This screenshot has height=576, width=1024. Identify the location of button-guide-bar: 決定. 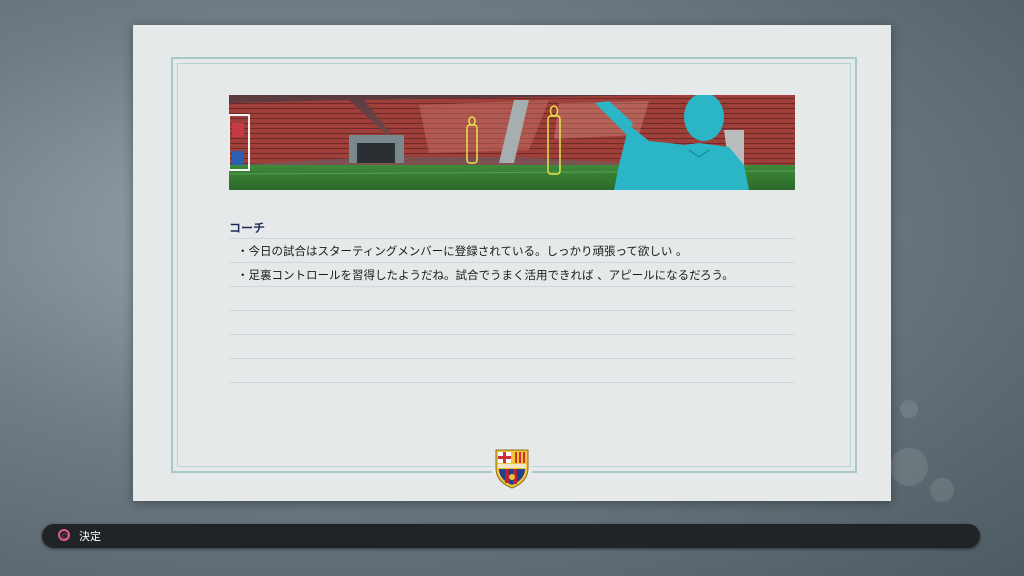
(511, 536).